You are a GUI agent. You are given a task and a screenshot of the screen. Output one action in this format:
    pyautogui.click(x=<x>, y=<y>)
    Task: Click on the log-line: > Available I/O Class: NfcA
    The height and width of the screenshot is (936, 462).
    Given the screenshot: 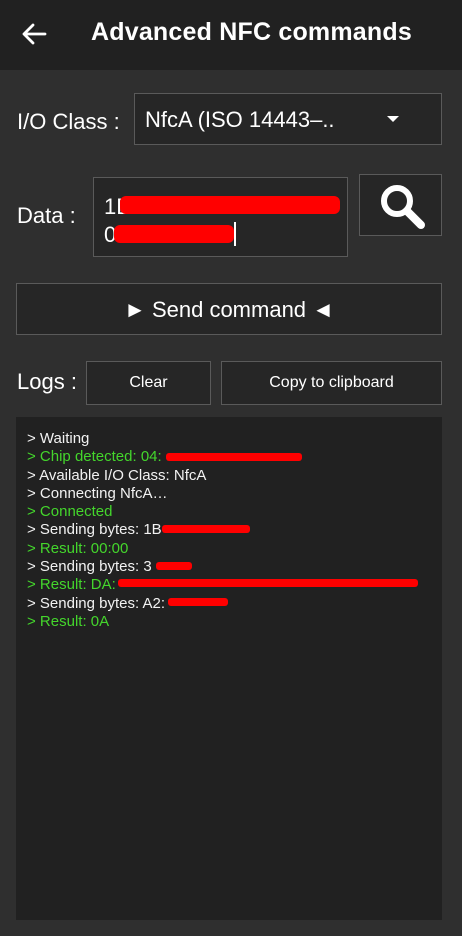 What is the action you would take?
    pyautogui.click(x=117, y=475)
    